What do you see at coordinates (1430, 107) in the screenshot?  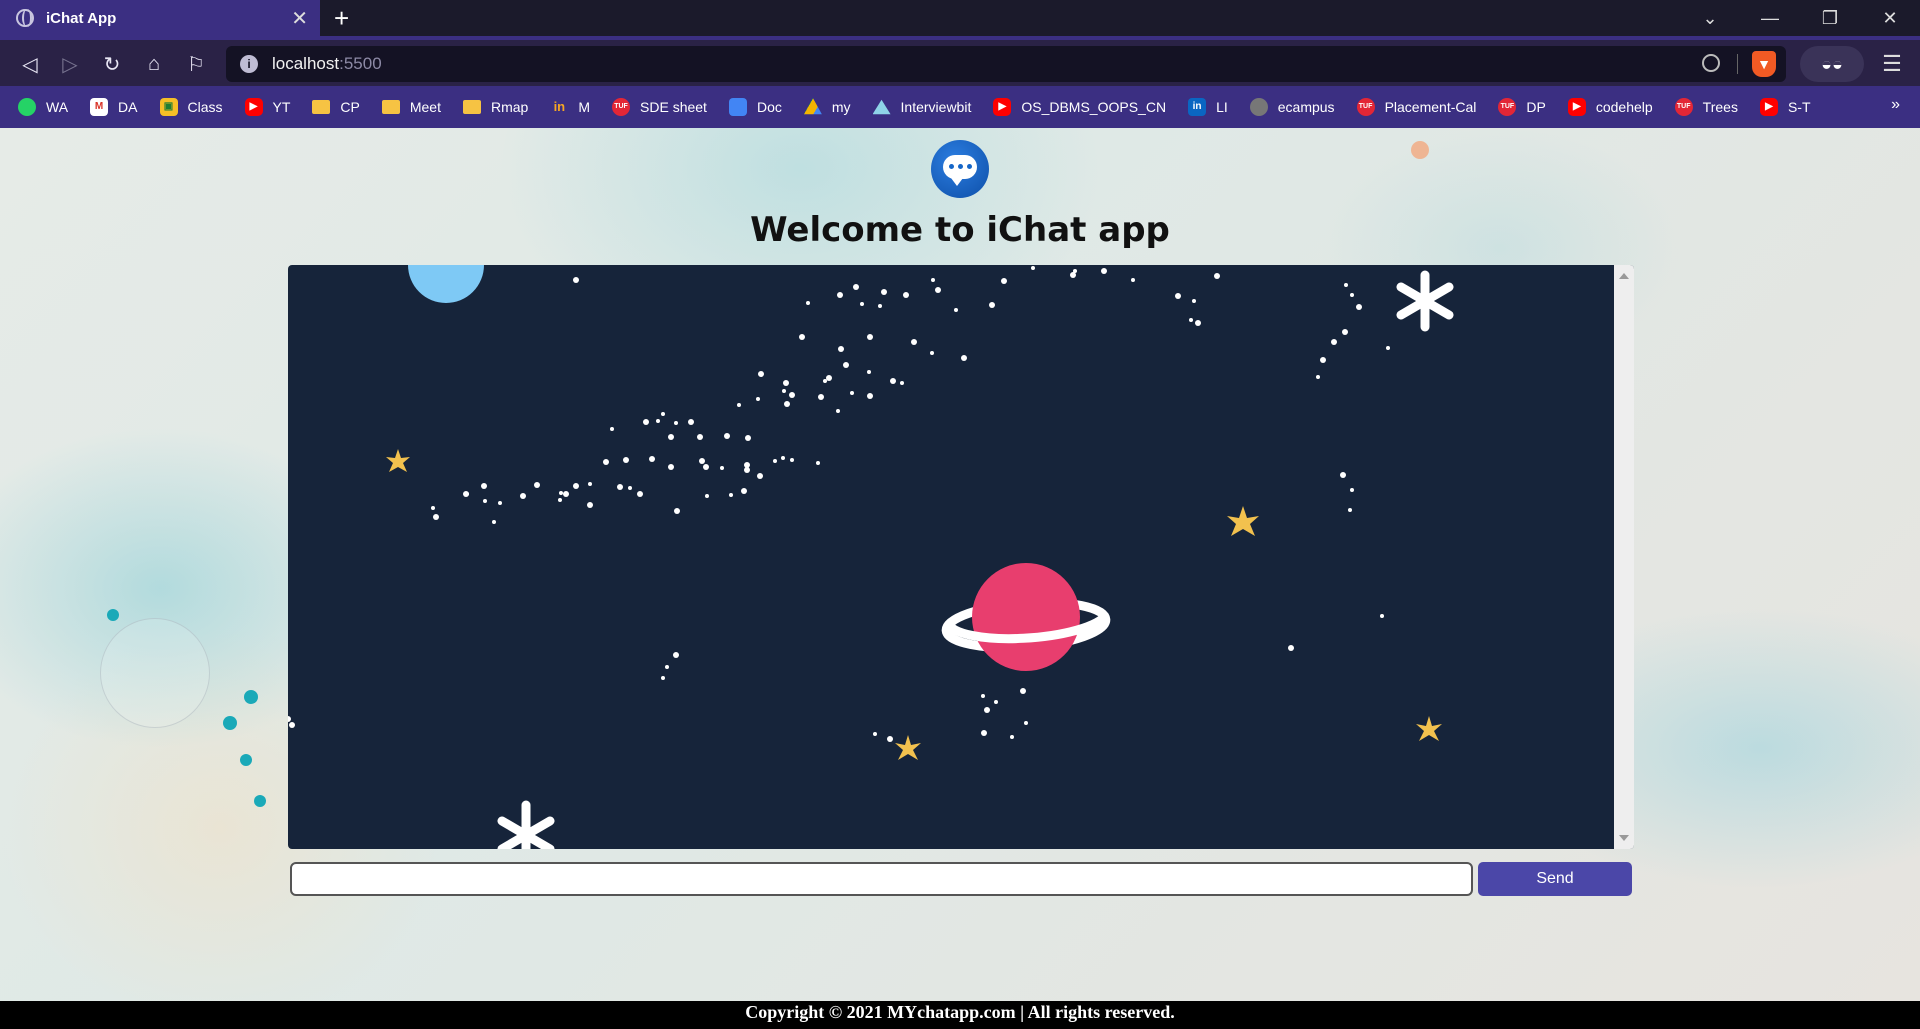 I see `bookmark-label: Placement-Cal` at bounding box center [1430, 107].